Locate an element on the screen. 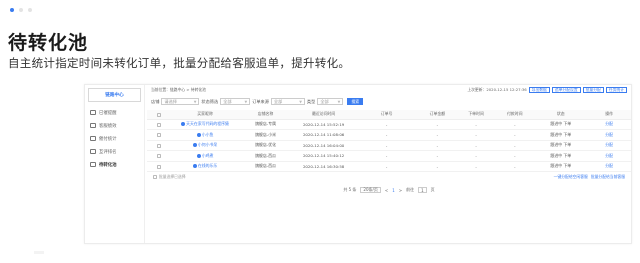 Image resolution: width=640 pixels, height=263 pixels. breadcrumb: 当前位置：链路中心 > 待转化池 is located at coordinates (178, 89).